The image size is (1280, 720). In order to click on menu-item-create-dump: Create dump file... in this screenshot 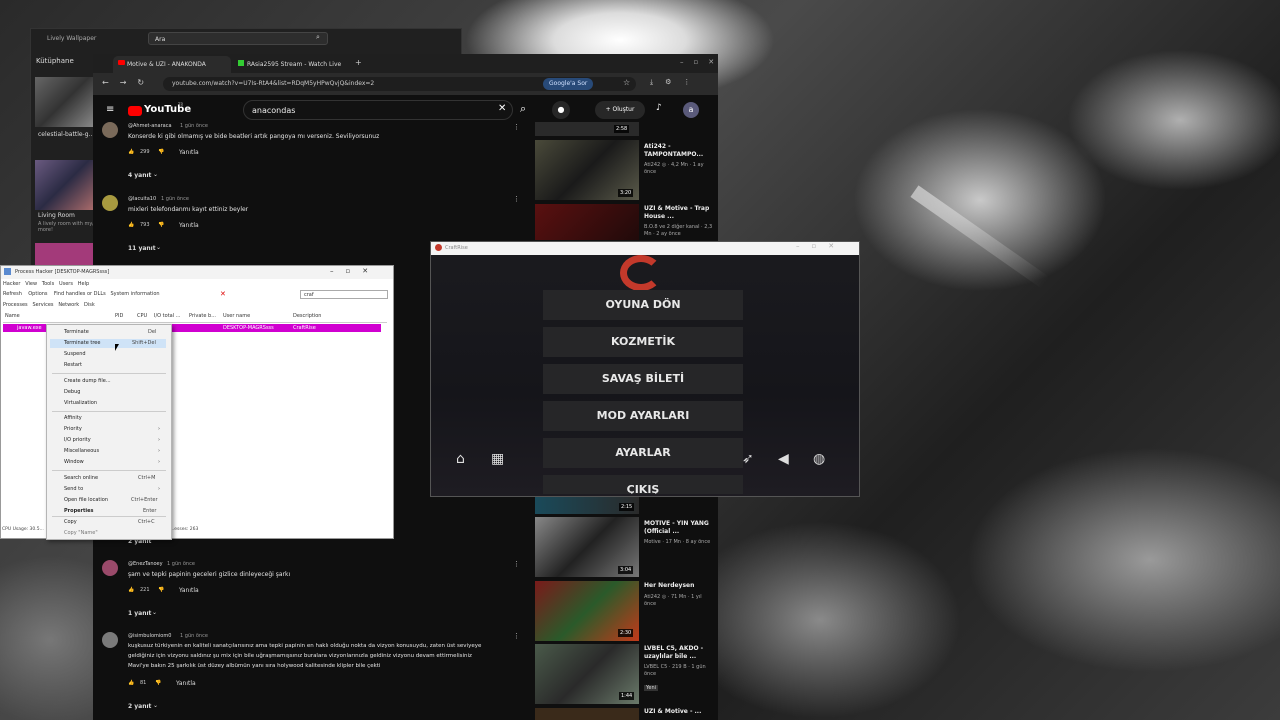, I will do `click(87, 381)`.